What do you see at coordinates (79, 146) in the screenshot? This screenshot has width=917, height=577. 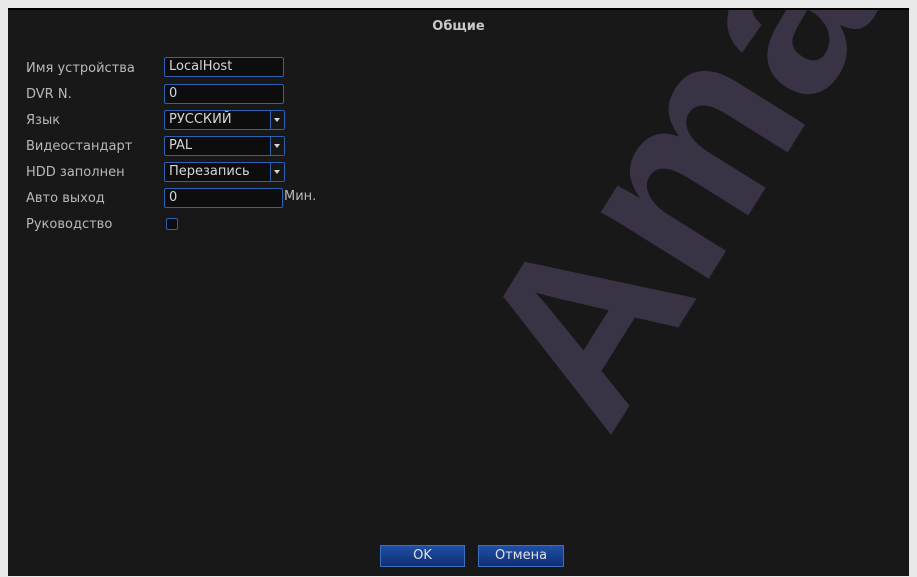 I see `video-standard-label: Видеостандарт` at bounding box center [79, 146].